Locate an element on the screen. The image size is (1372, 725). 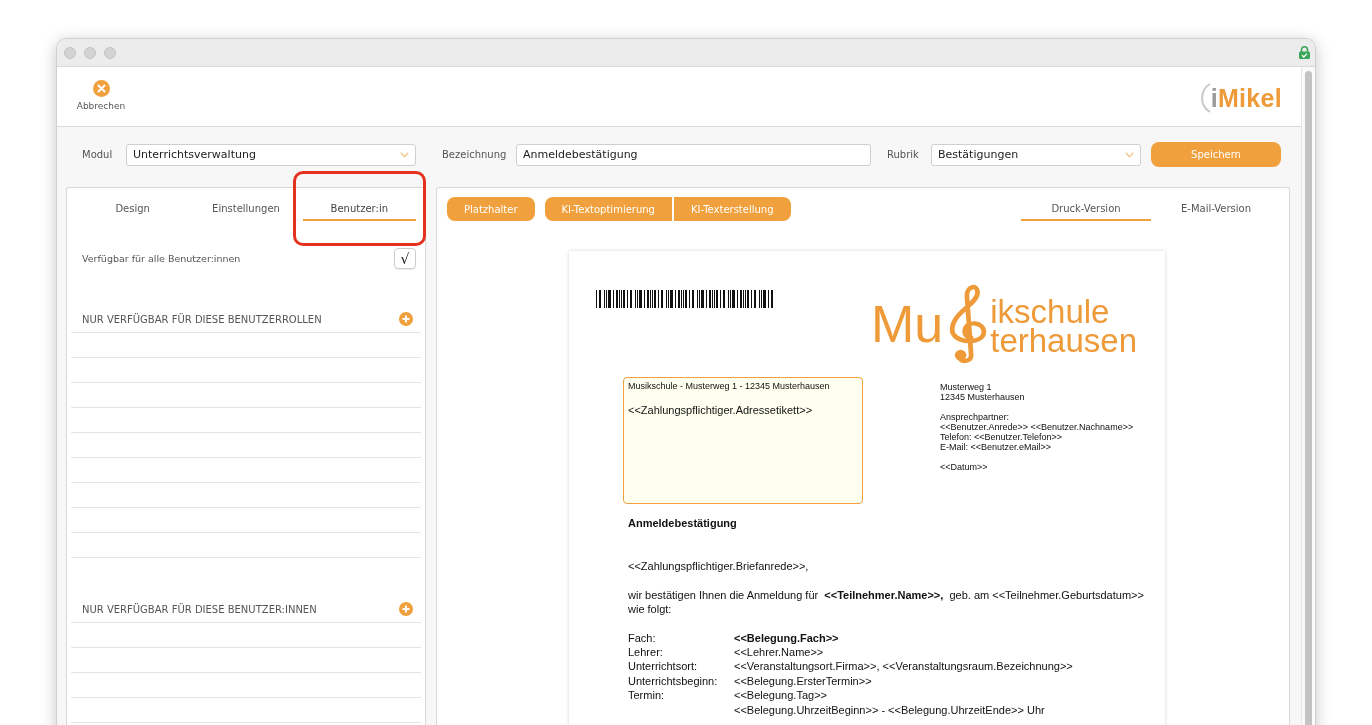
section-title: NUR VERFÜGBAR FÜR DIESE BENUTZERROLLEN is located at coordinates (202, 319).